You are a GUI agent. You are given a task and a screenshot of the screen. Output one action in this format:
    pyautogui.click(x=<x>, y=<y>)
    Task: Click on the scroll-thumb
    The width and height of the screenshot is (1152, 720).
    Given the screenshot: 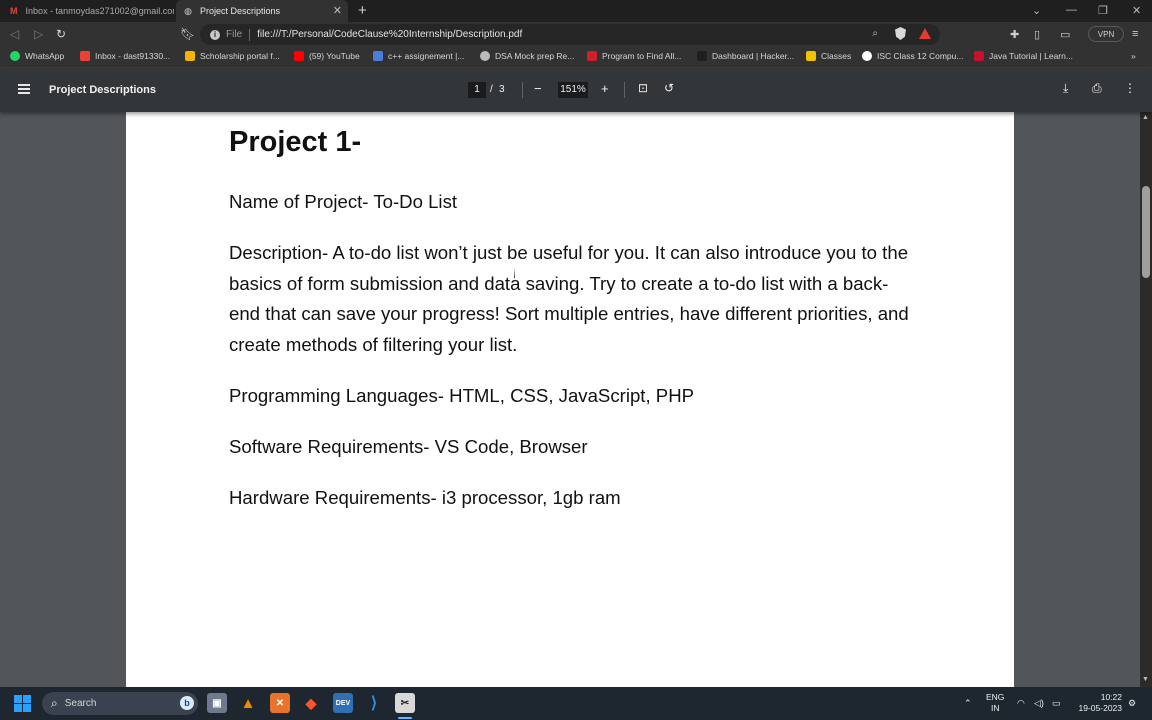 What is the action you would take?
    pyautogui.click(x=1146, y=232)
    